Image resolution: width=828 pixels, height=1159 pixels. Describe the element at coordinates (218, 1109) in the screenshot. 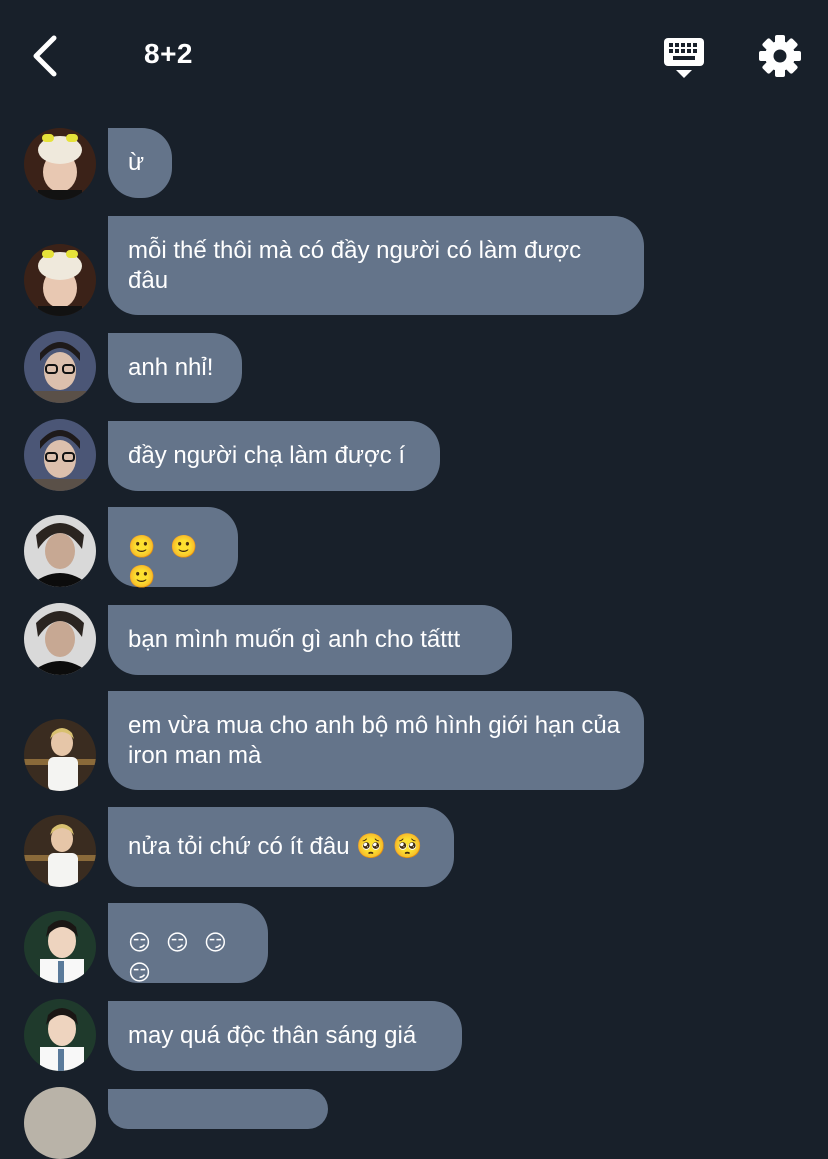

I see `message-bubble` at that location.